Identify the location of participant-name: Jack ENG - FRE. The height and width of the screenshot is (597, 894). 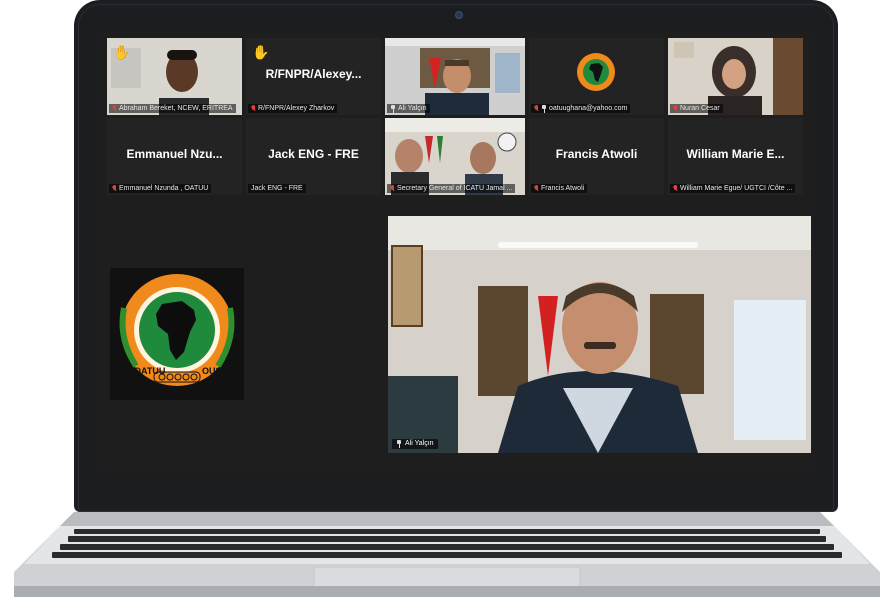
(277, 188).